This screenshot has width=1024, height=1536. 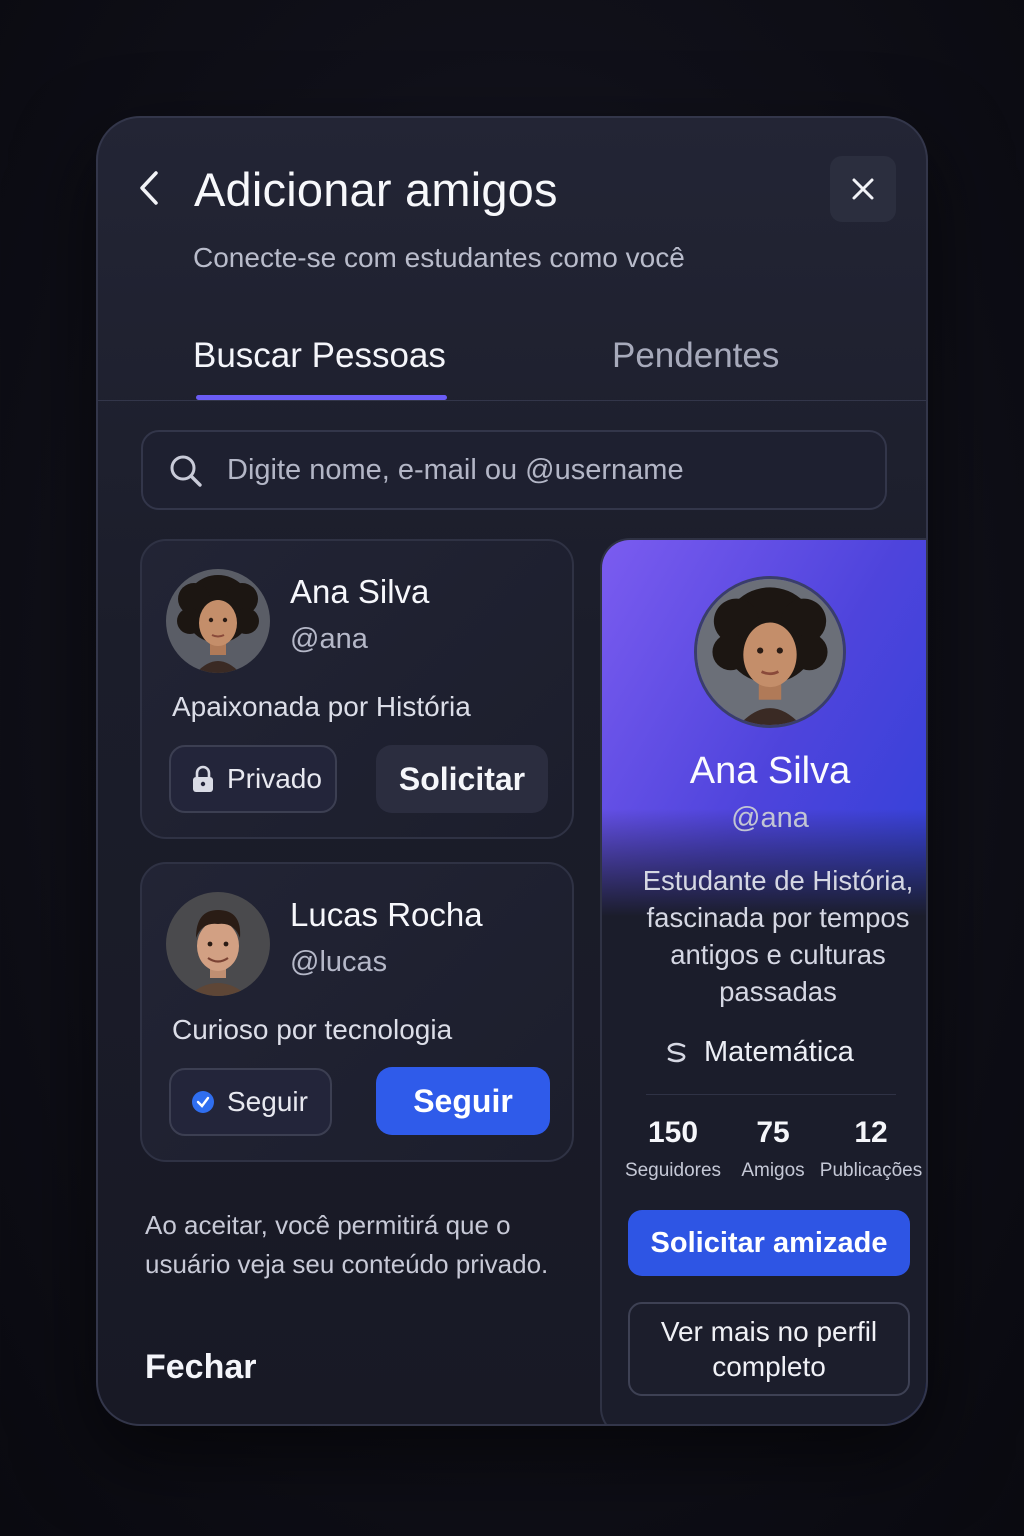 I want to click on avatar-ana, so click(x=218, y=621).